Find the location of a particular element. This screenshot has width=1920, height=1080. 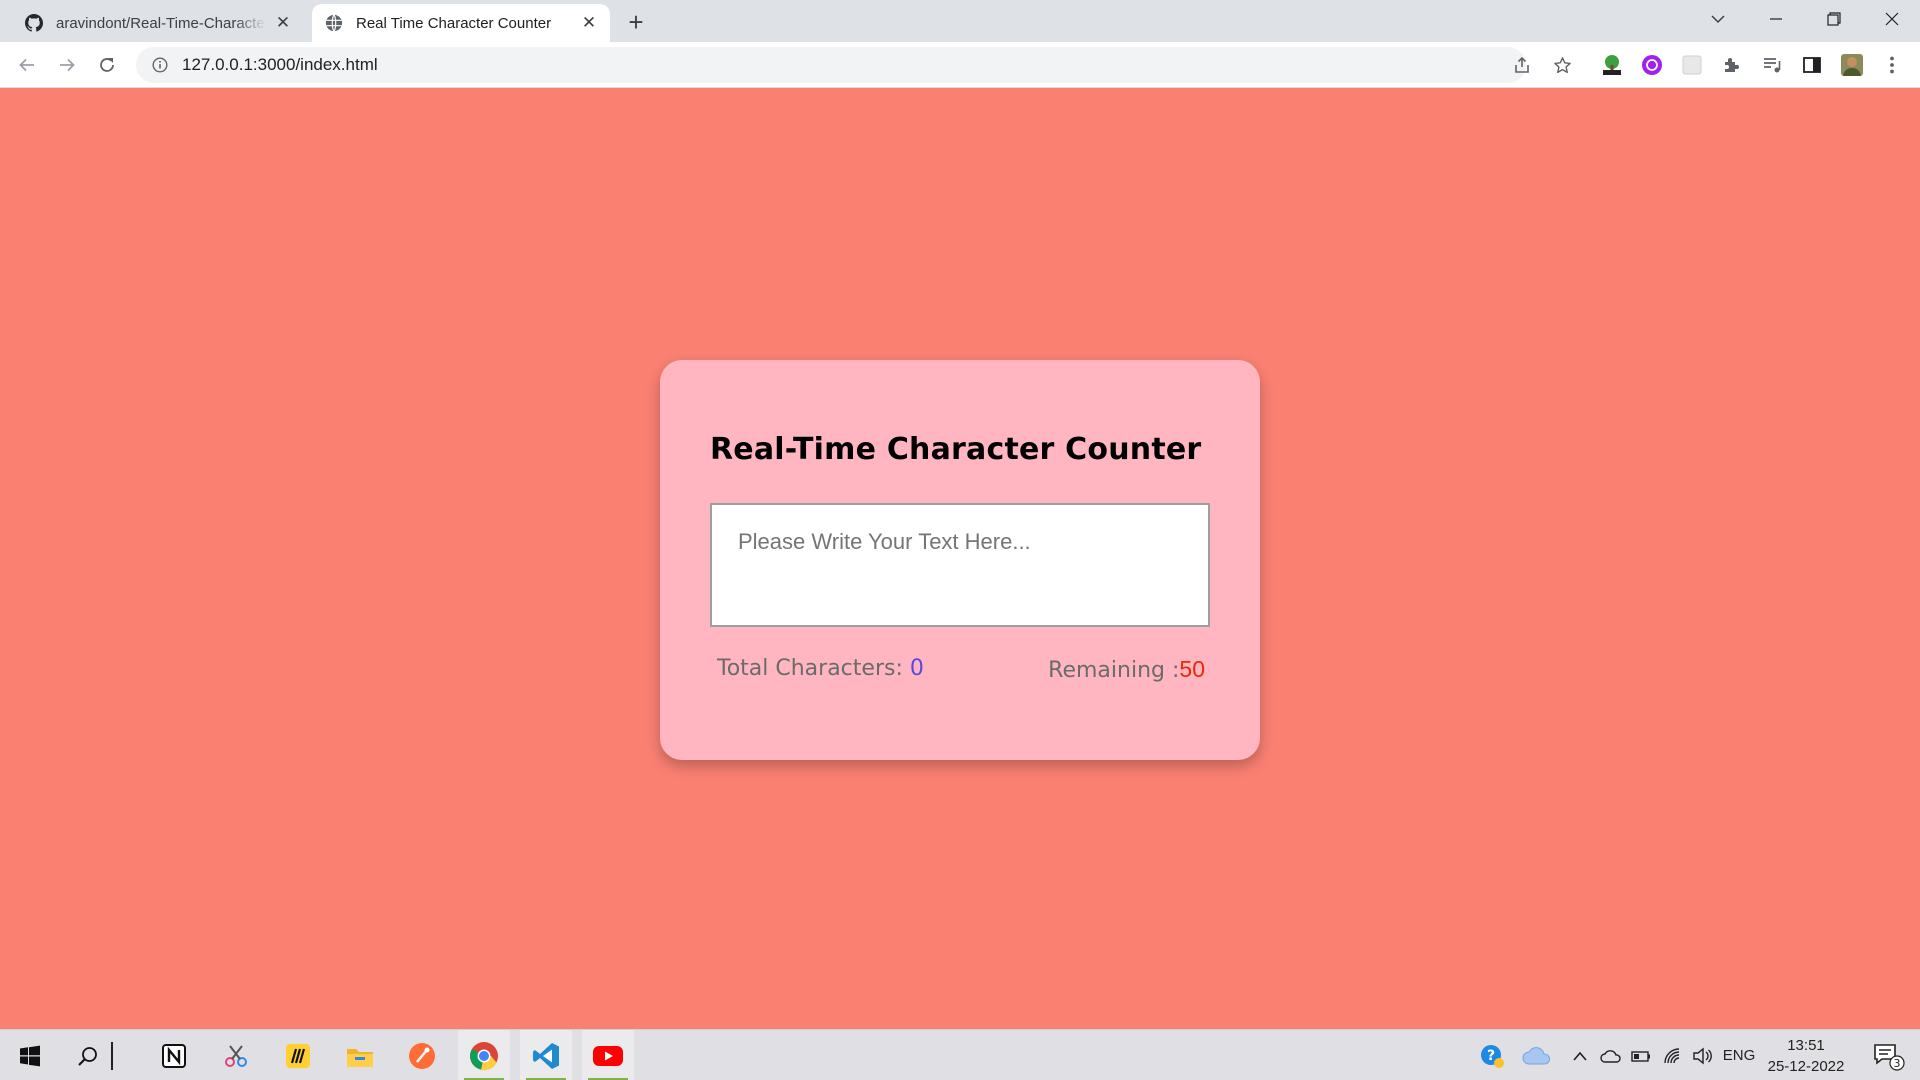

remaining-characters: Remaining :50 is located at coordinates (1126, 669).